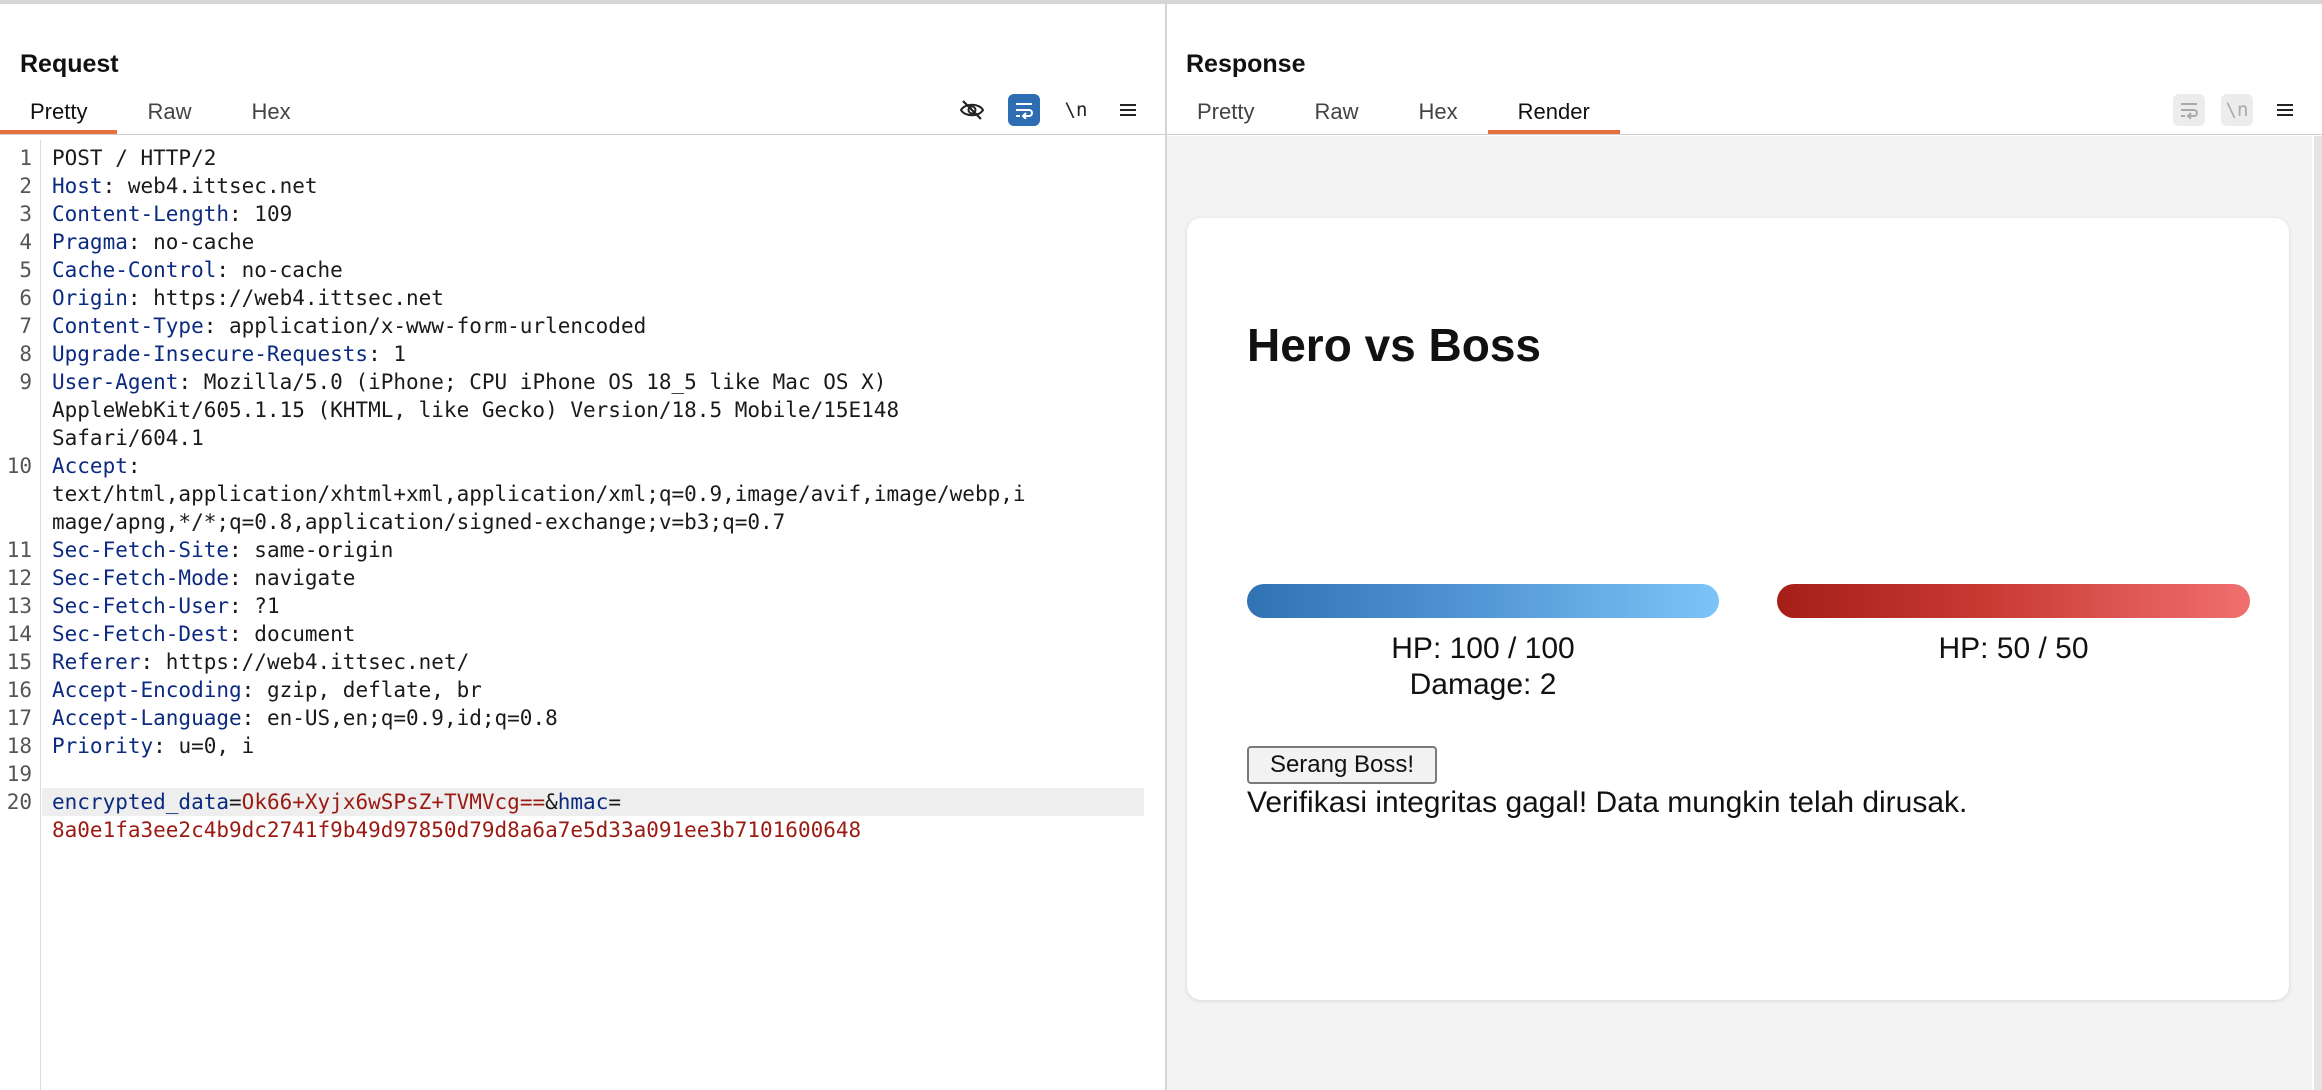  What do you see at coordinates (581, 214) in the screenshot?
I see `code-line: 3 Content-Length: 109` at bounding box center [581, 214].